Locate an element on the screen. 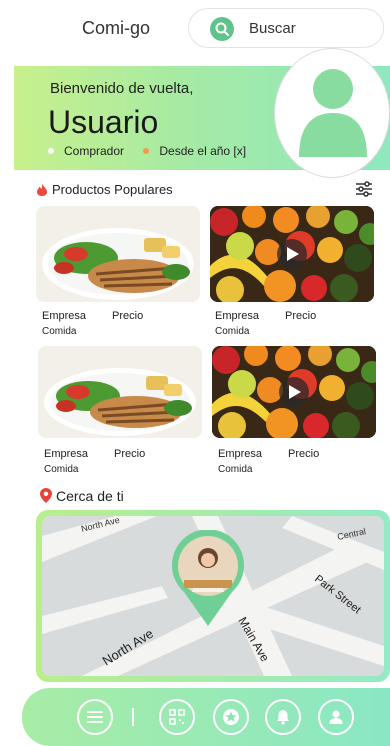  vendor-location-pin-icon is located at coordinates (208, 578).